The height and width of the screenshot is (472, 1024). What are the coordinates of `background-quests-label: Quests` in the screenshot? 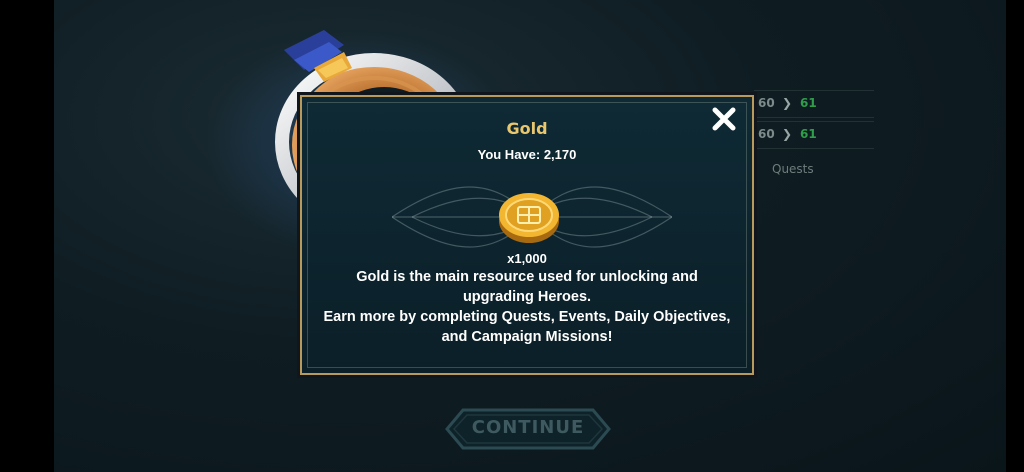 It's located at (793, 169).